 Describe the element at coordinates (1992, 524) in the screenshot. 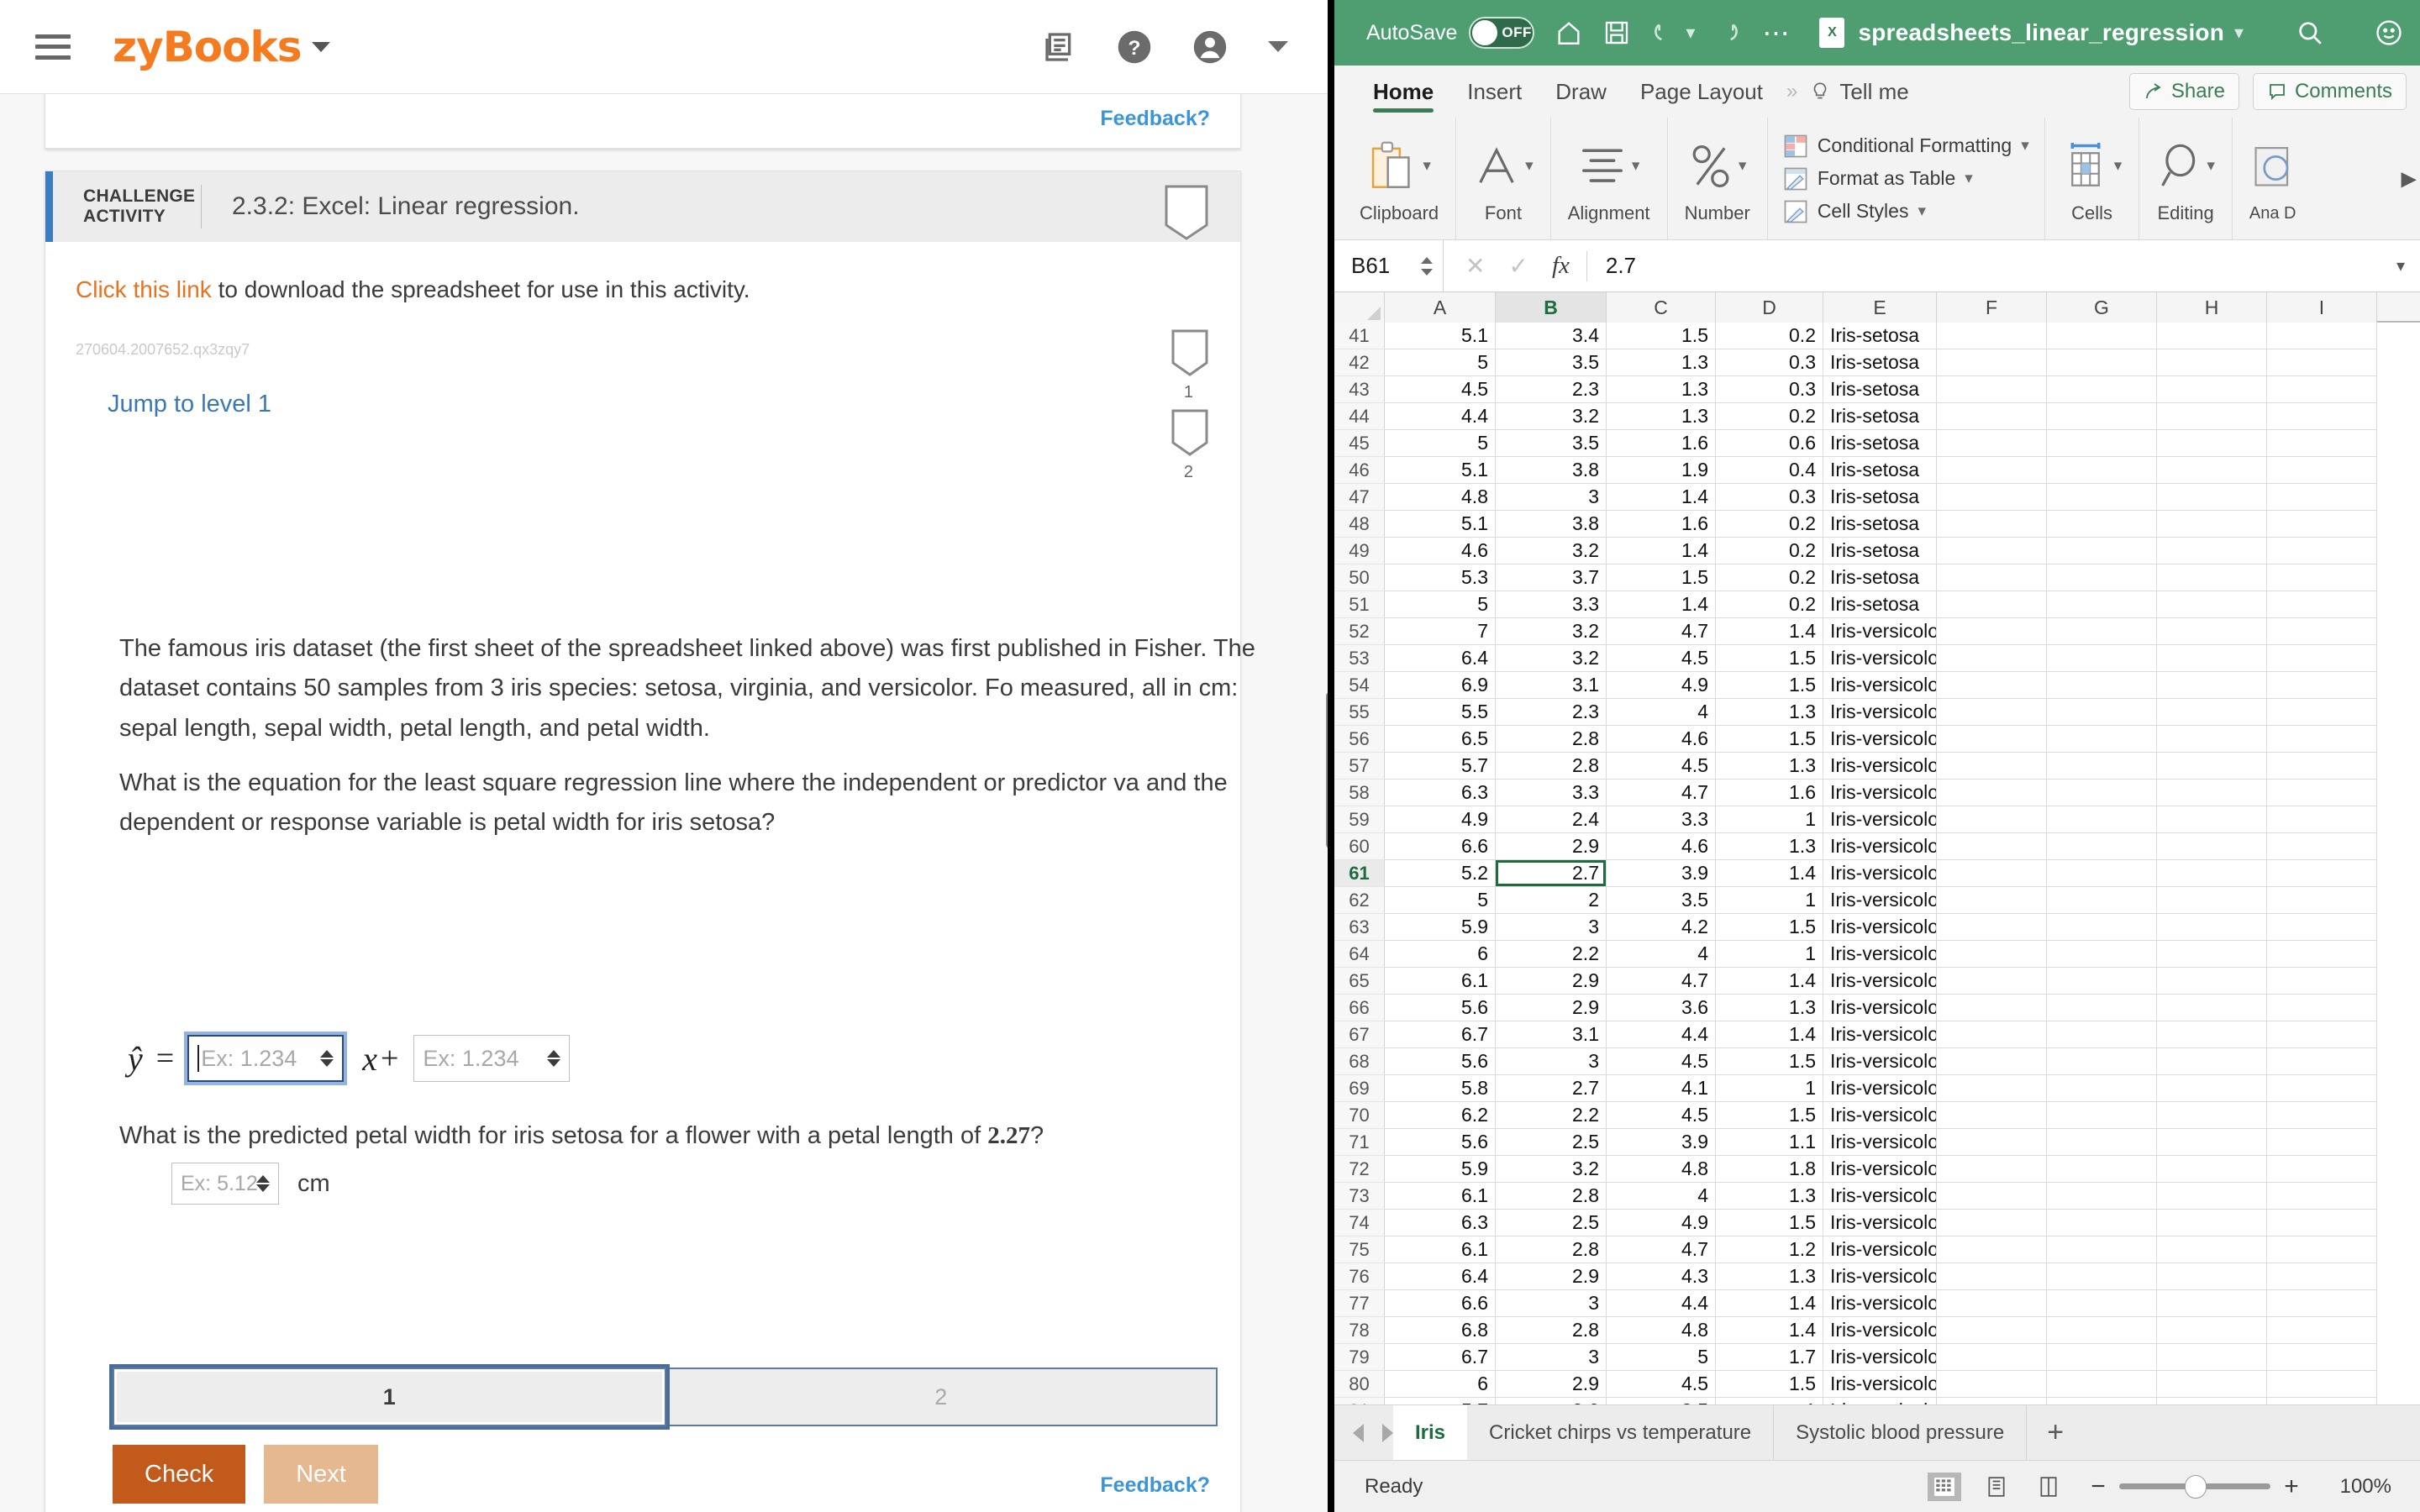

I see `cell-F48` at that location.